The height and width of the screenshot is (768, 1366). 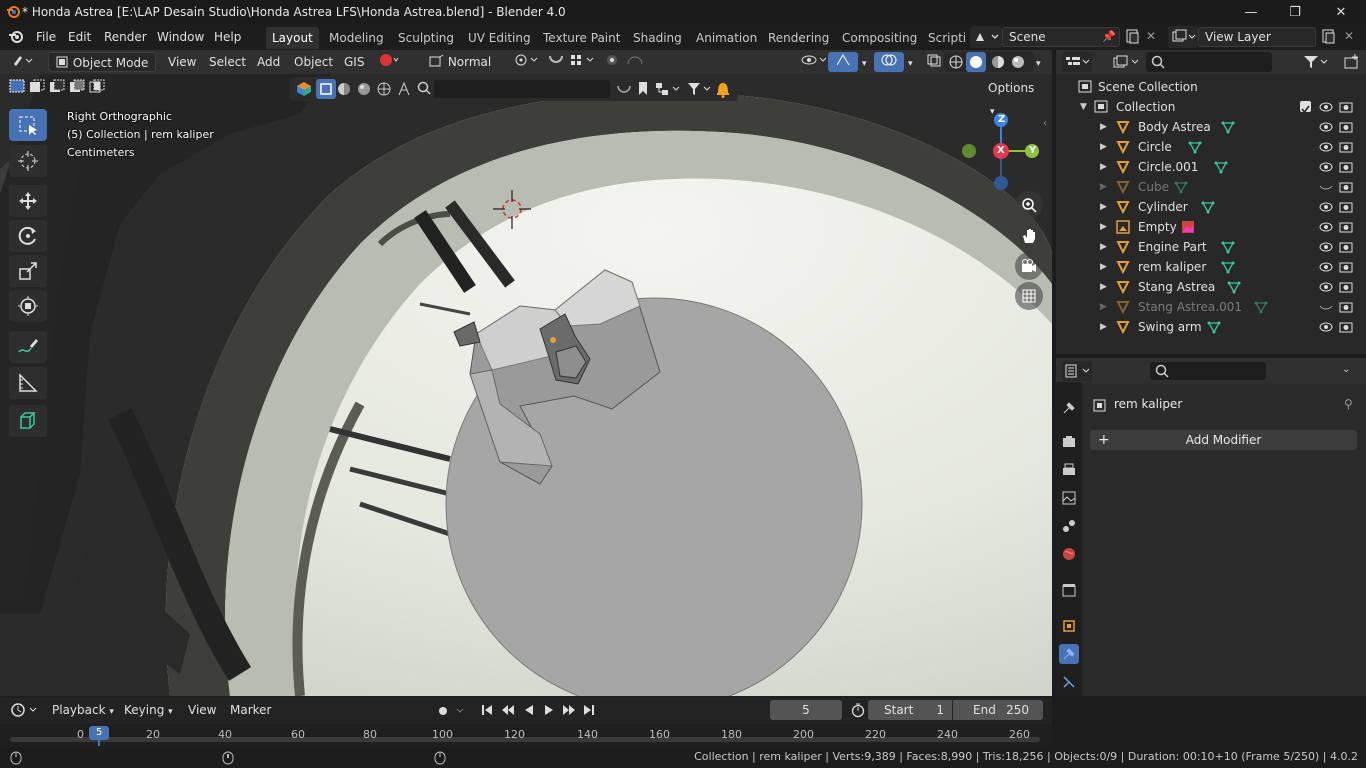 I want to click on cursor-tool, so click(x=28, y=161).